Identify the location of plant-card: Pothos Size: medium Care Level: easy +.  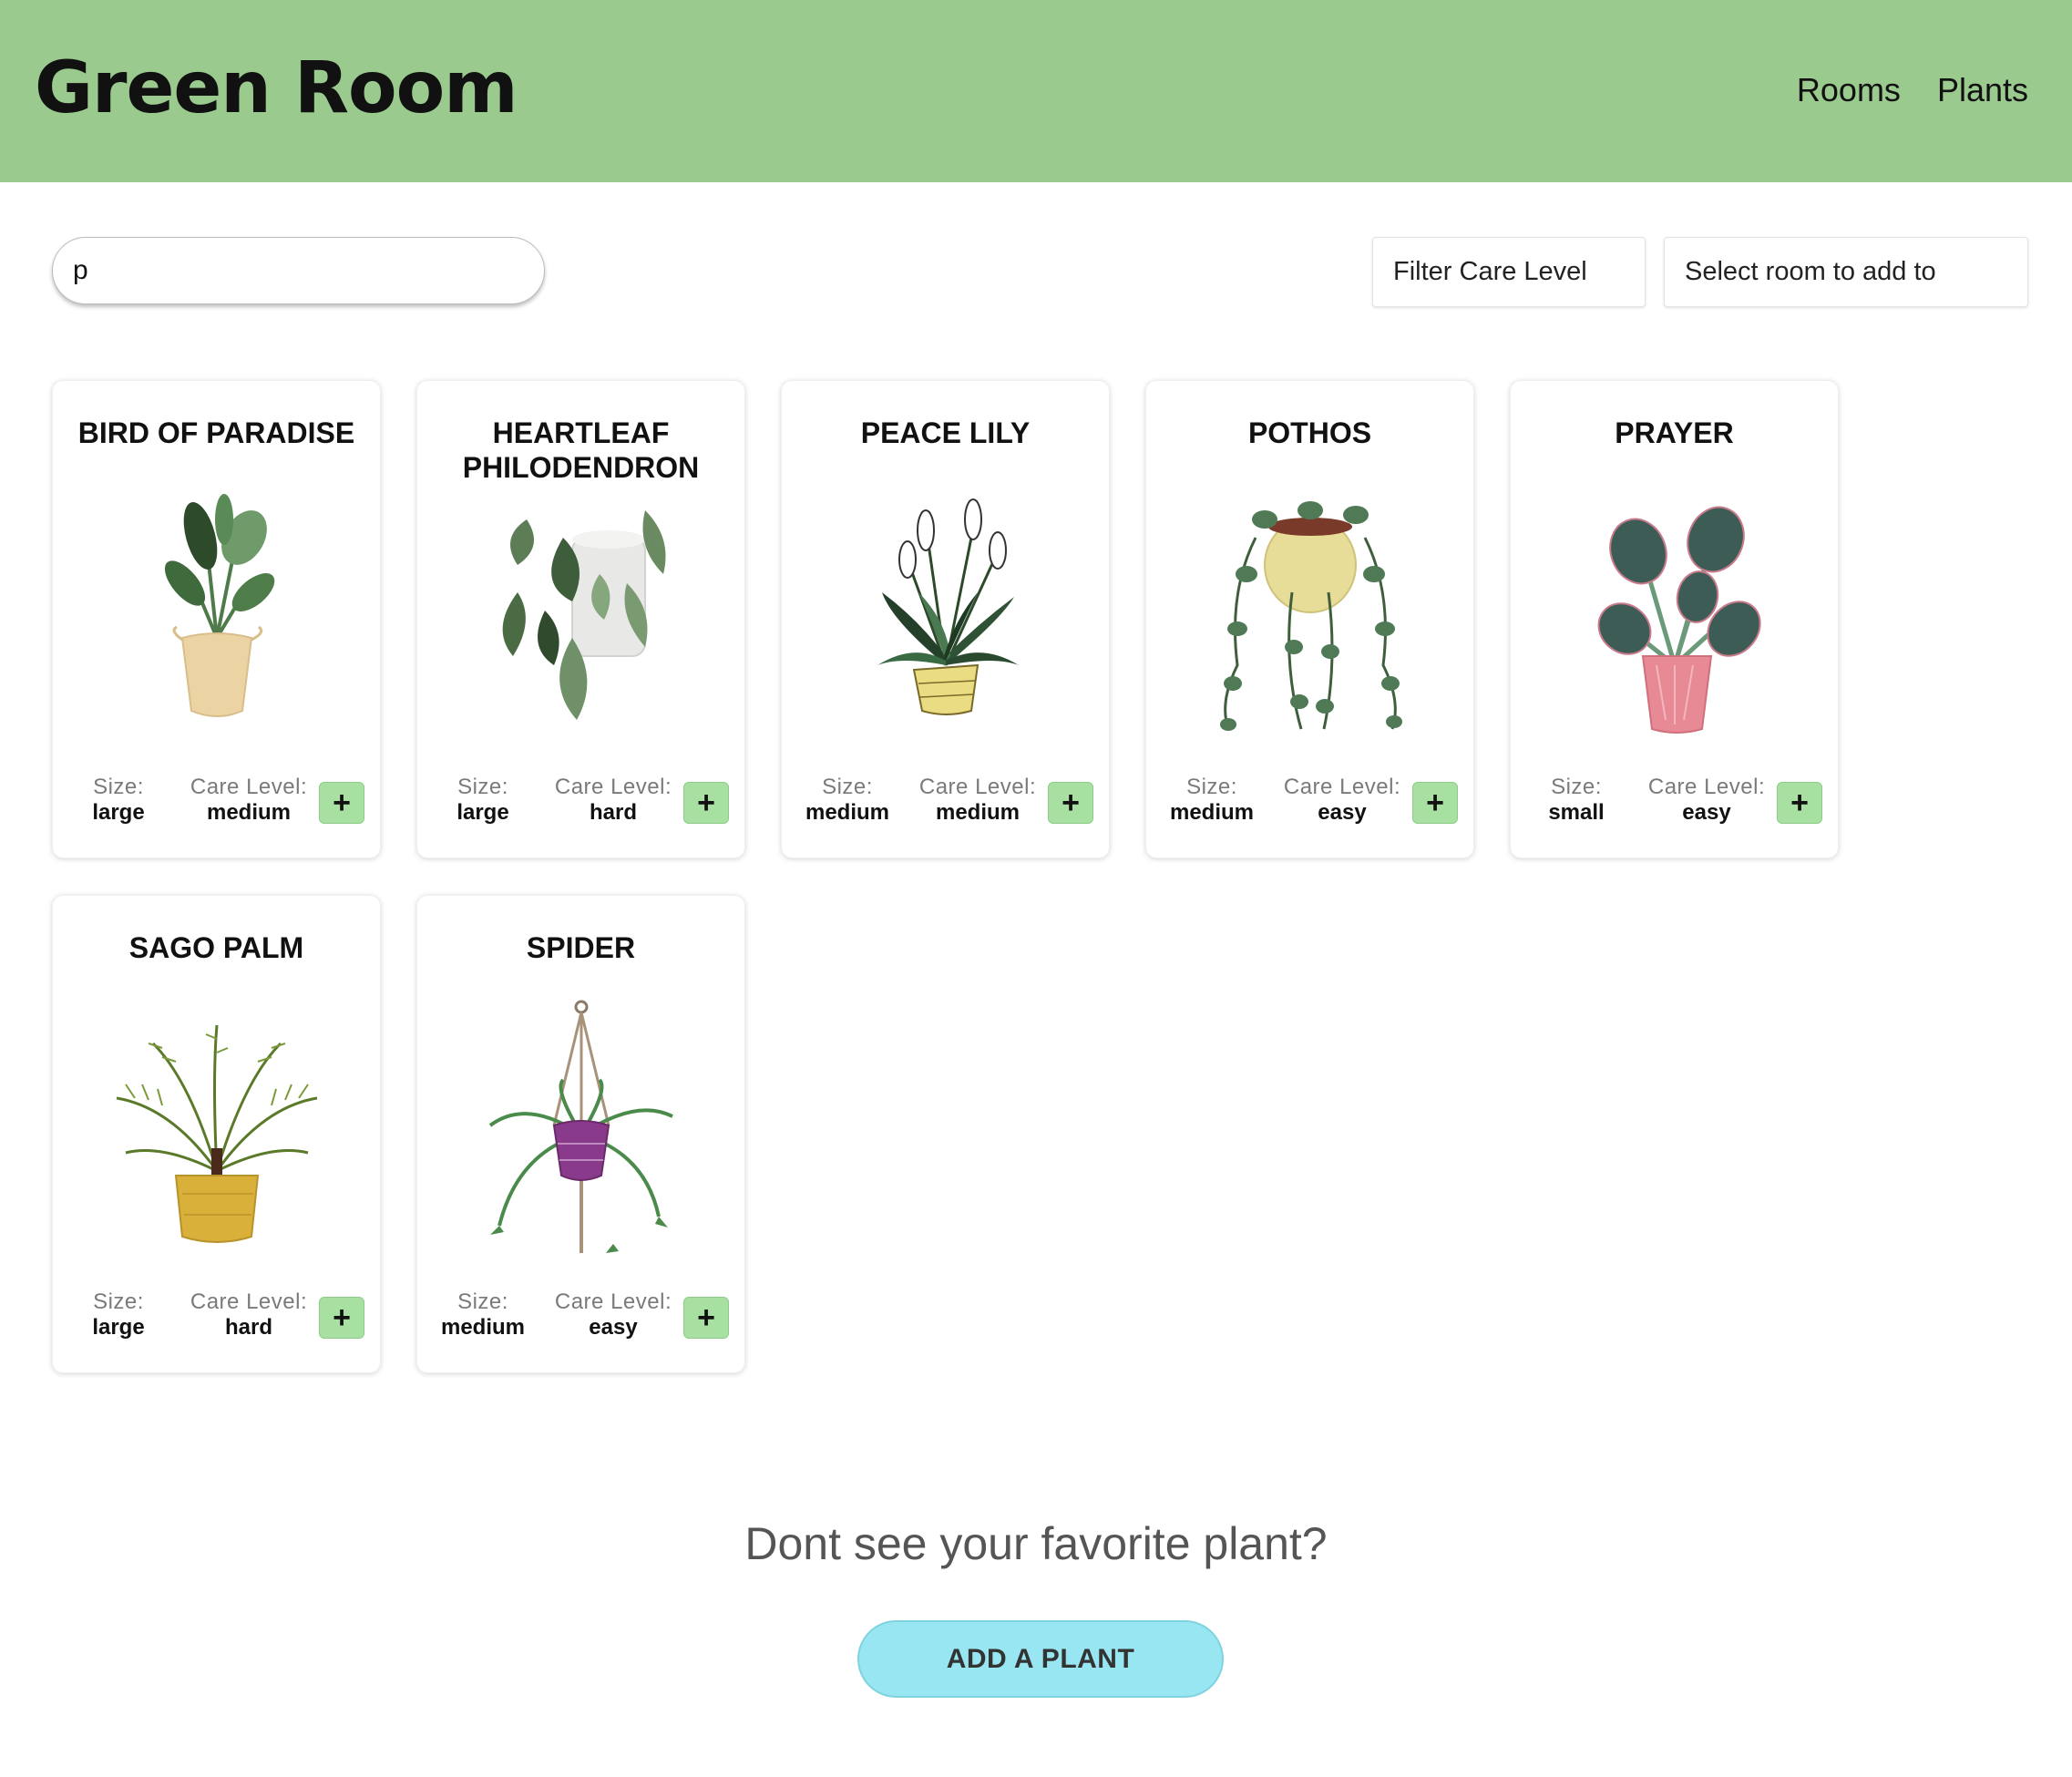
(1309, 619).